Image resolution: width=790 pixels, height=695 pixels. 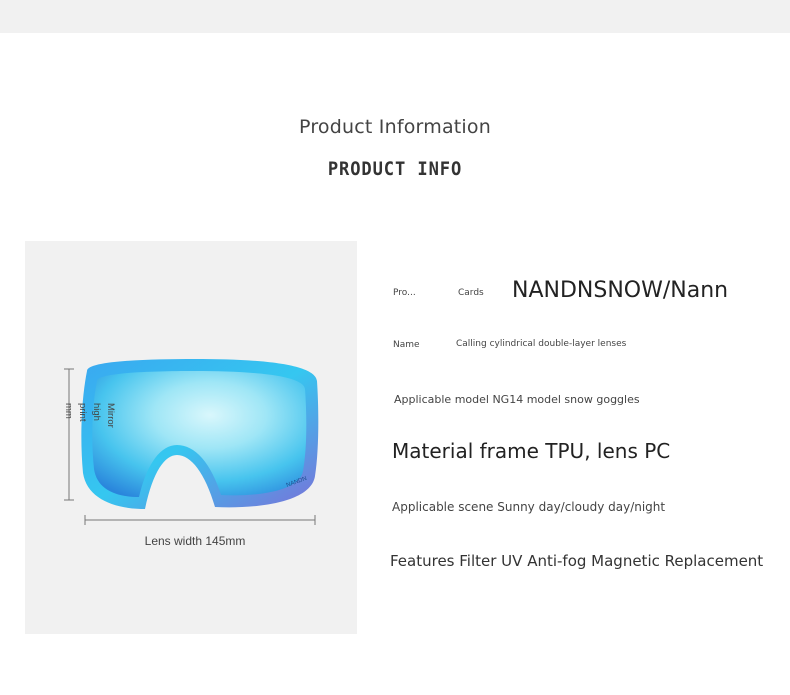 What do you see at coordinates (195, 541) in the screenshot?
I see `lens-width-label: Lens width 145mm` at bounding box center [195, 541].